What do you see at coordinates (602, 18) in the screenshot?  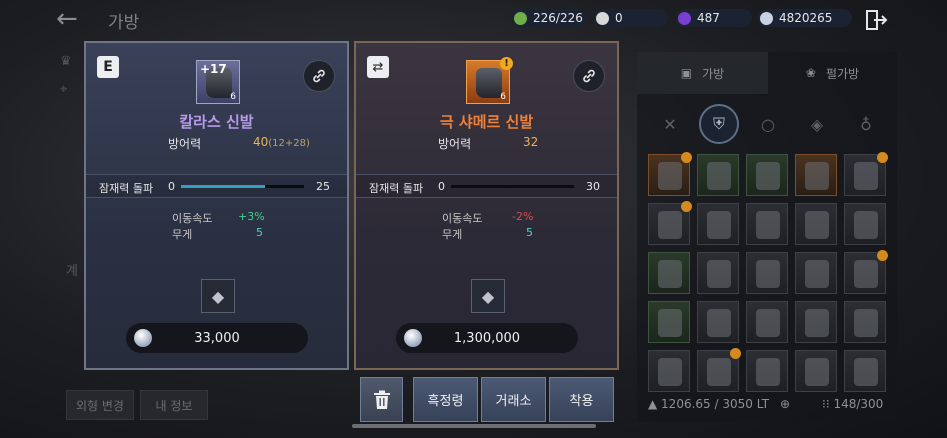 I see `pearl-icon` at bounding box center [602, 18].